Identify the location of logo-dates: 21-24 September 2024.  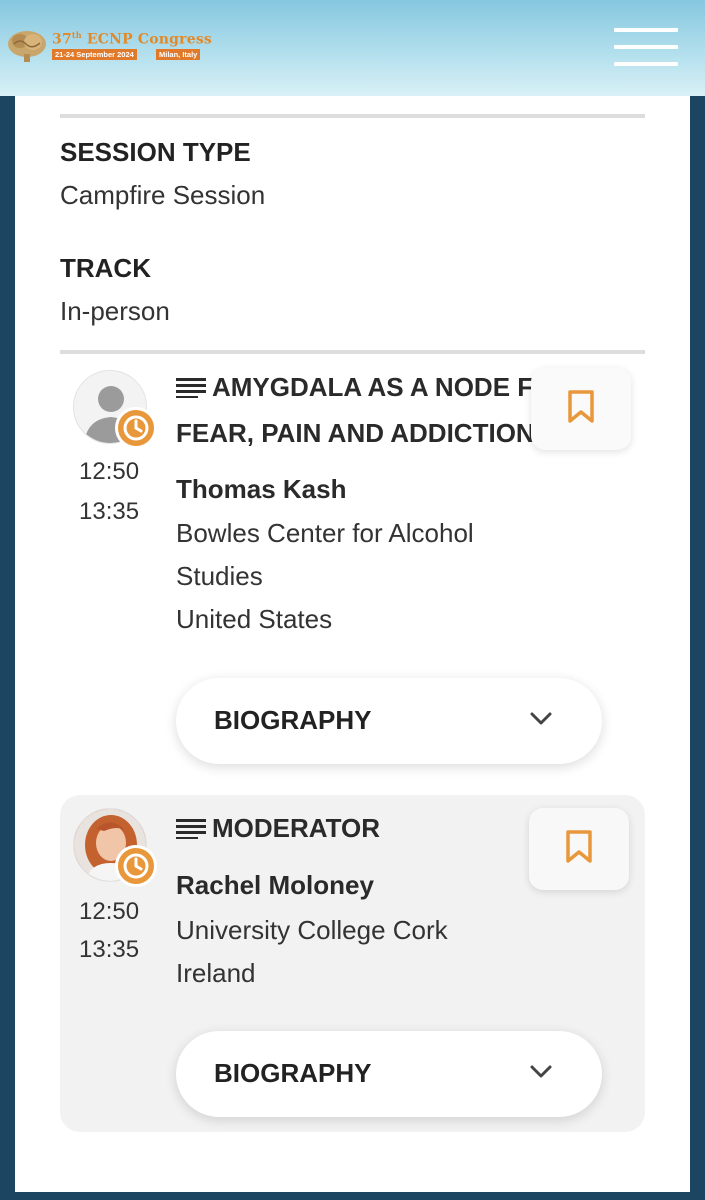
(94, 54).